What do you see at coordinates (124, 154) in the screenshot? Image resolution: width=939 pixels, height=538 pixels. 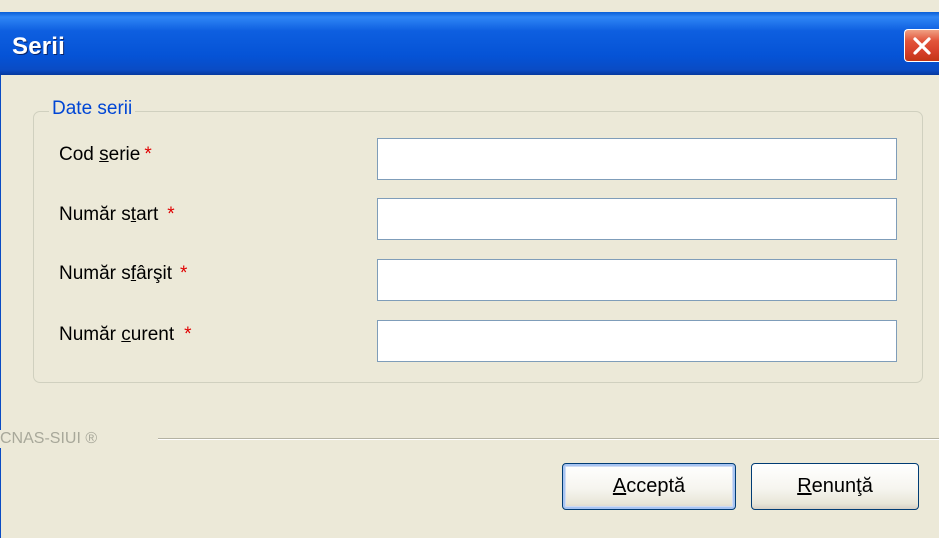 I see `label-text: erie` at bounding box center [124, 154].